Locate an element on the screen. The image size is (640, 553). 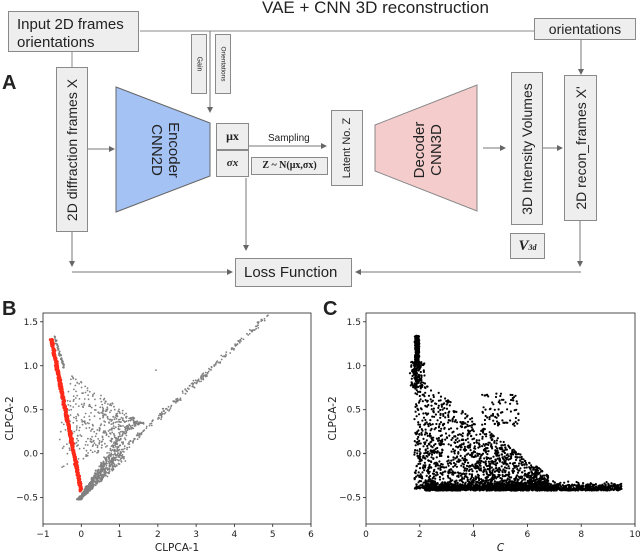
decoder-label: Decoder CNN3D is located at coordinates (427, 150).